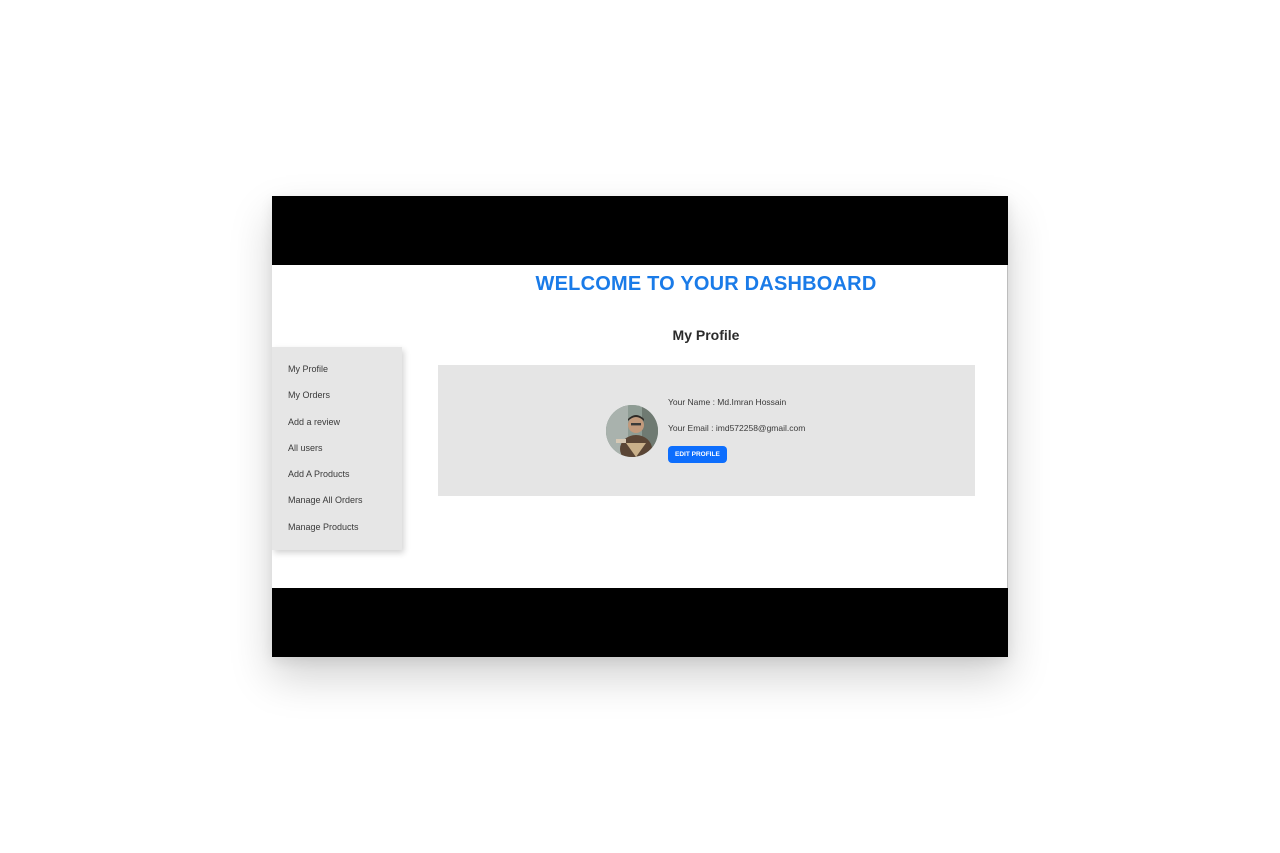 This screenshot has height=853, width=1280. I want to click on avatar, so click(632, 431).